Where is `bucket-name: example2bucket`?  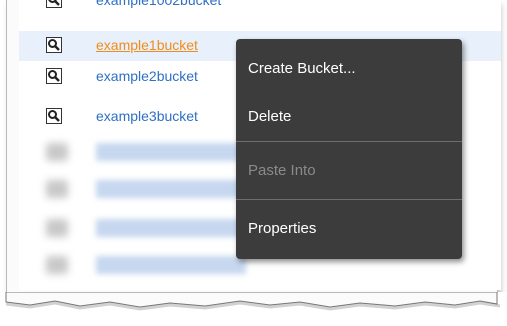
bucket-name: example2bucket is located at coordinates (147, 76).